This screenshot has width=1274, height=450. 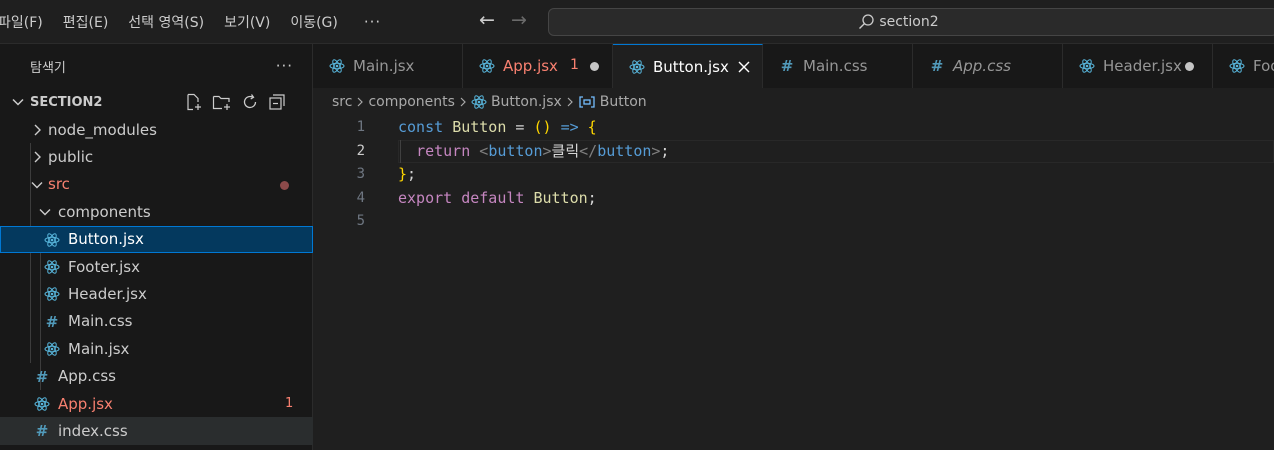 I want to click on menu-more-button: ···, so click(x=372, y=22).